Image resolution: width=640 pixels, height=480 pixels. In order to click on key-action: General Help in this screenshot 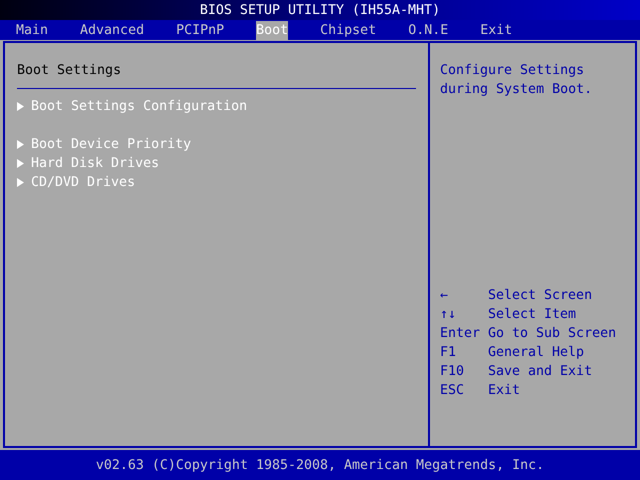, I will do `click(536, 353)`.